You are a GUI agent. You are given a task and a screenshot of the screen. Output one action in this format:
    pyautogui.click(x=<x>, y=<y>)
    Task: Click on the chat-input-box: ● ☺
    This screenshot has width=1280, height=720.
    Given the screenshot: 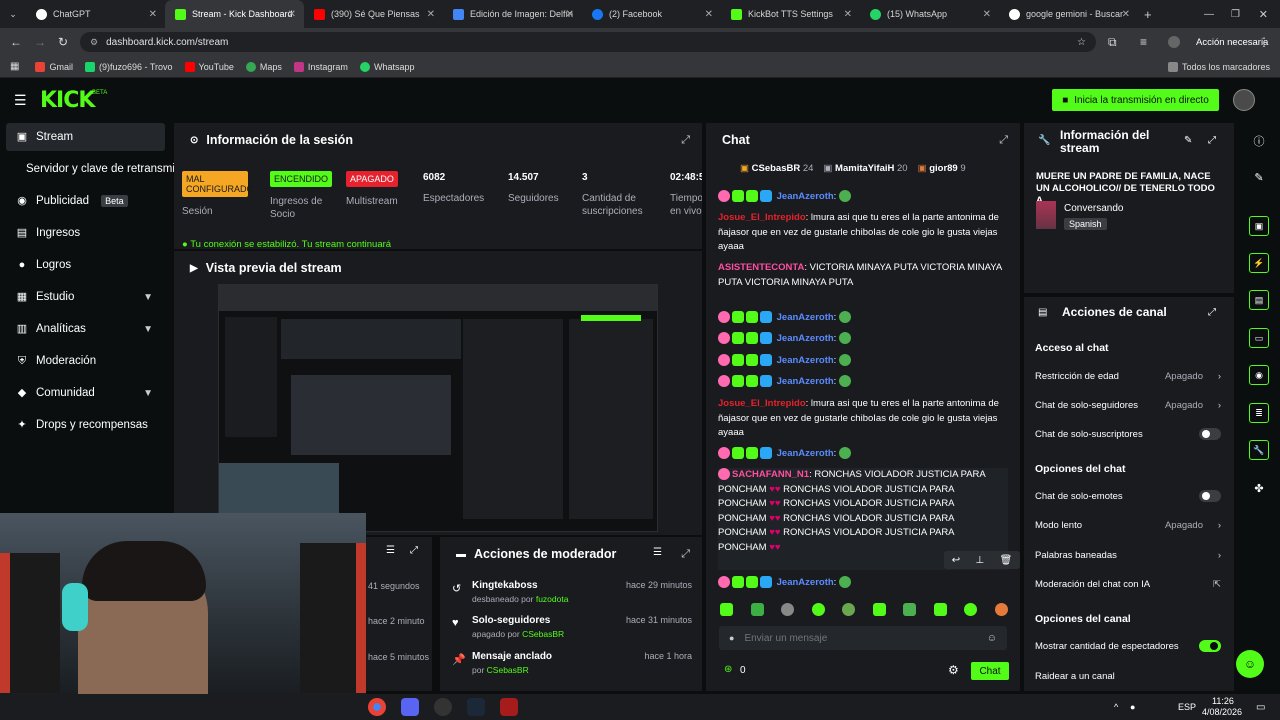 What is the action you would take?
    pyautogui.click(x=863, y=638)
    